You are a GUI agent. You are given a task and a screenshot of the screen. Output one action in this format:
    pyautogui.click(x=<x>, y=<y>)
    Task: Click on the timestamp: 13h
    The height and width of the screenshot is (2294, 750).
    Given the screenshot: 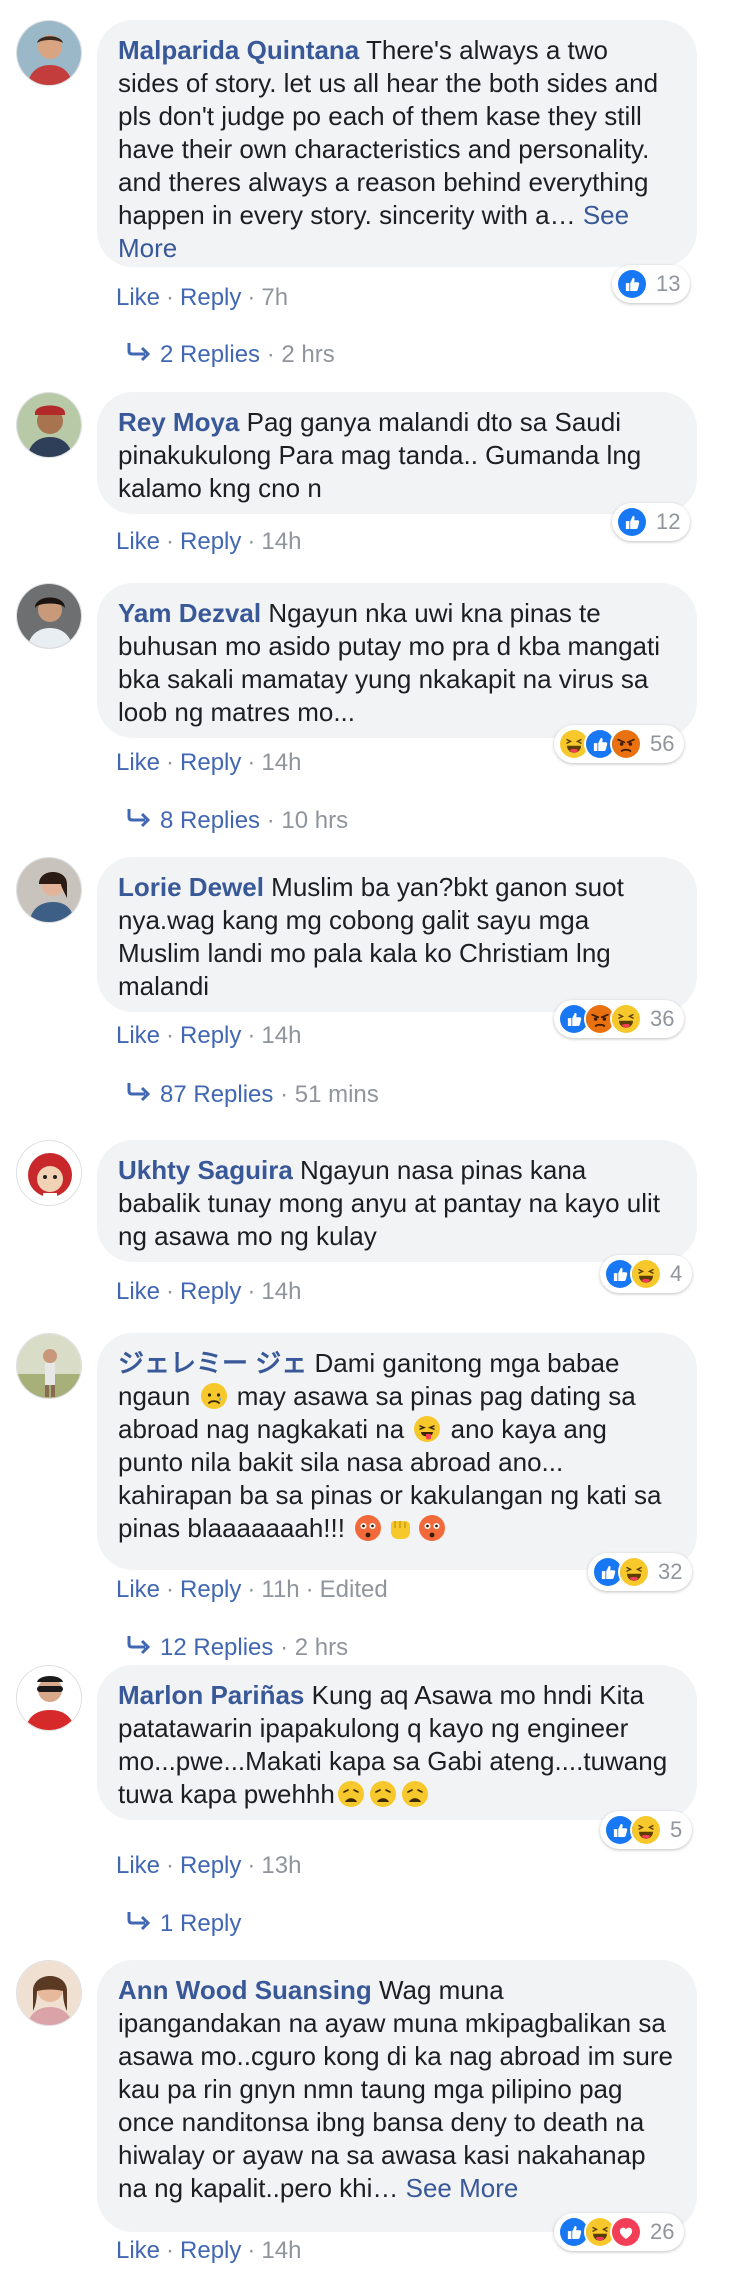 What is the action you would take?
    pyautogui.click(x=281, y=1865)
    